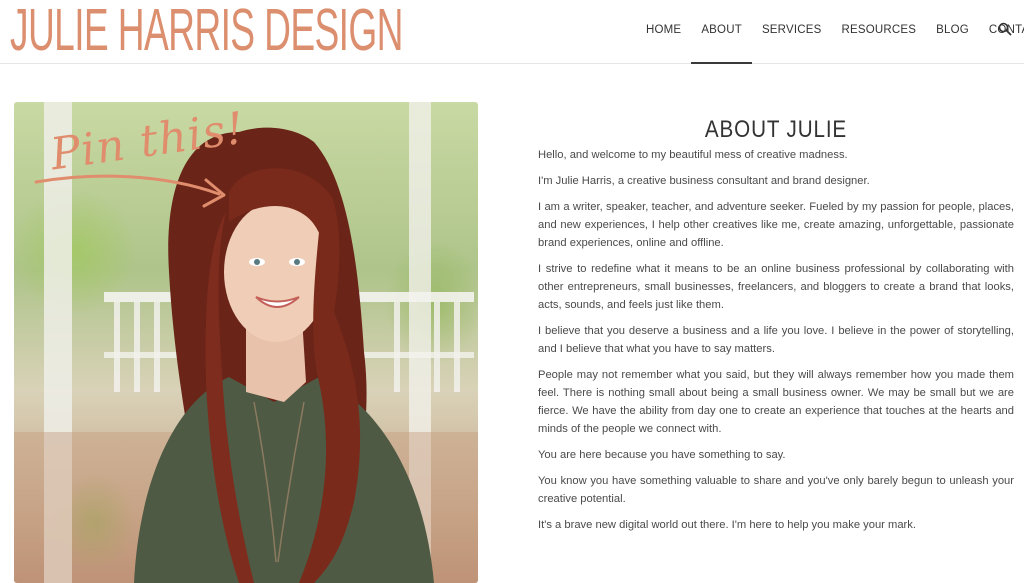 The width and height of the screenshot is (1024, 583). Describe the element at coordinates (792, 31) in the screenshot. I see `nav-services: SERVICES` at that location.